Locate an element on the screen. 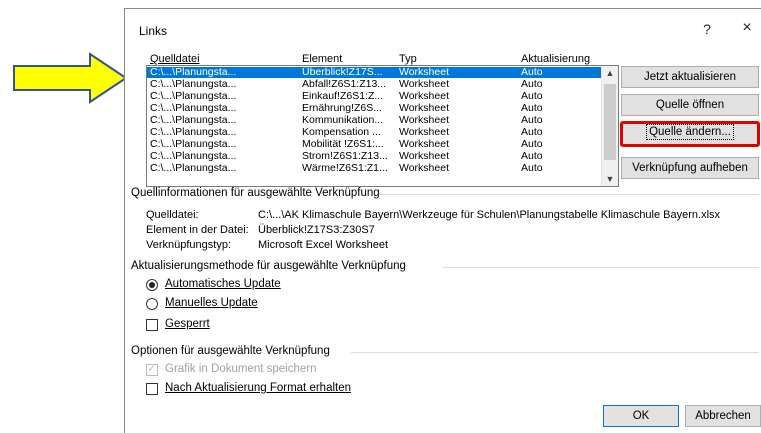  scroll-down-icon: ▼ is located at coordinates (610, 179).